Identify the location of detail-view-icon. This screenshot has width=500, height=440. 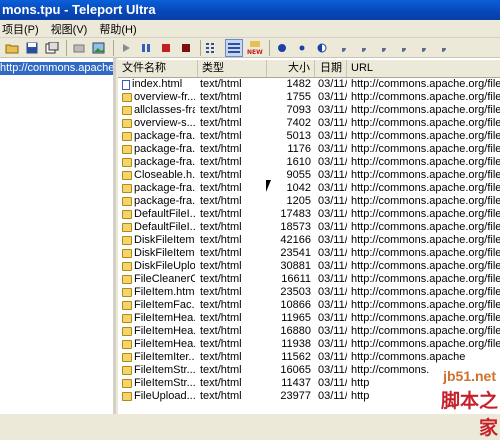
(234, 47).